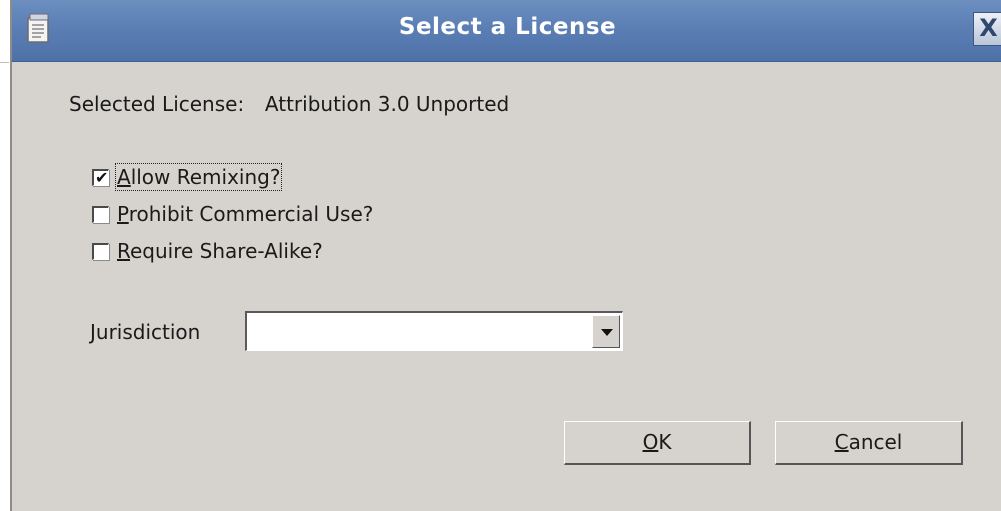 The width and height of the screenshot is (1001, 511). What do you see at coordinates (157, 104) in the screenshot?
I see `selected-license-caption: Selected License:` at bounding box center [157, 104].